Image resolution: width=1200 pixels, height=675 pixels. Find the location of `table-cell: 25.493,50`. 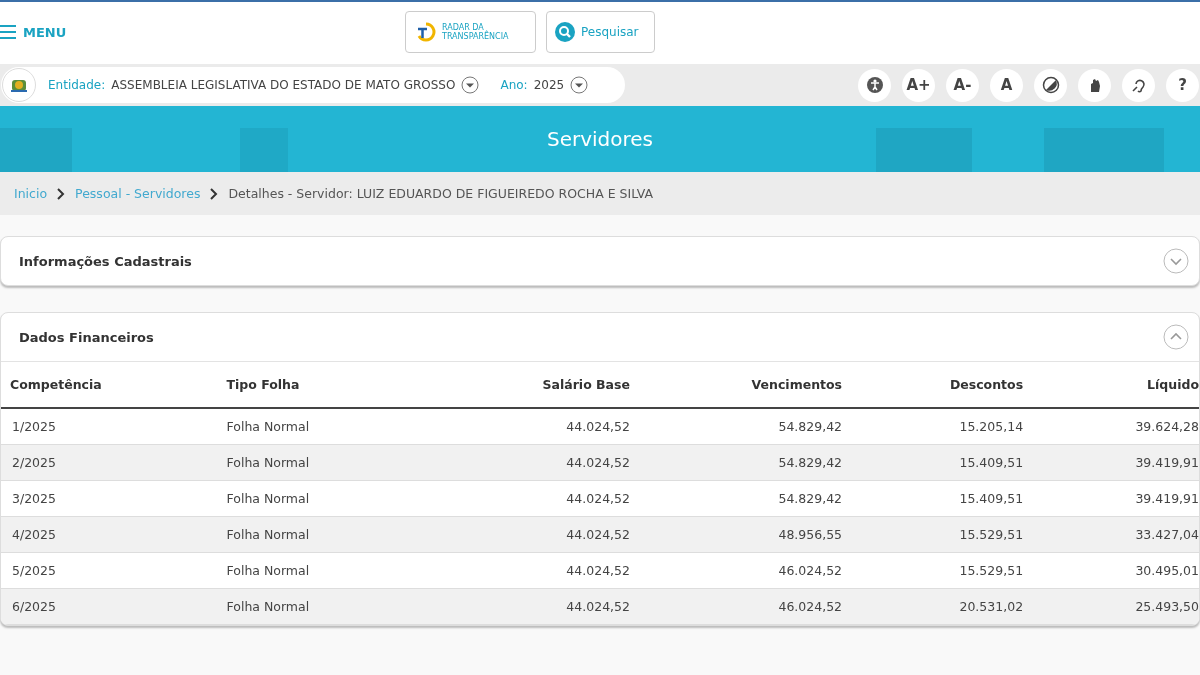

table-cell: 25.493,50 is located at coordinates (1111, 606).